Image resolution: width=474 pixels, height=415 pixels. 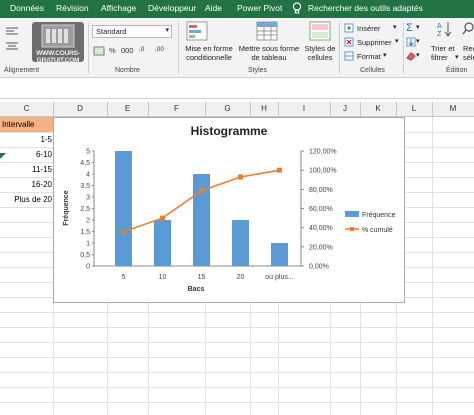 What do you see at coordinates (3, 156) in the screenshot?
I see `error-indicator-icon` at bounding box center [3, 156].